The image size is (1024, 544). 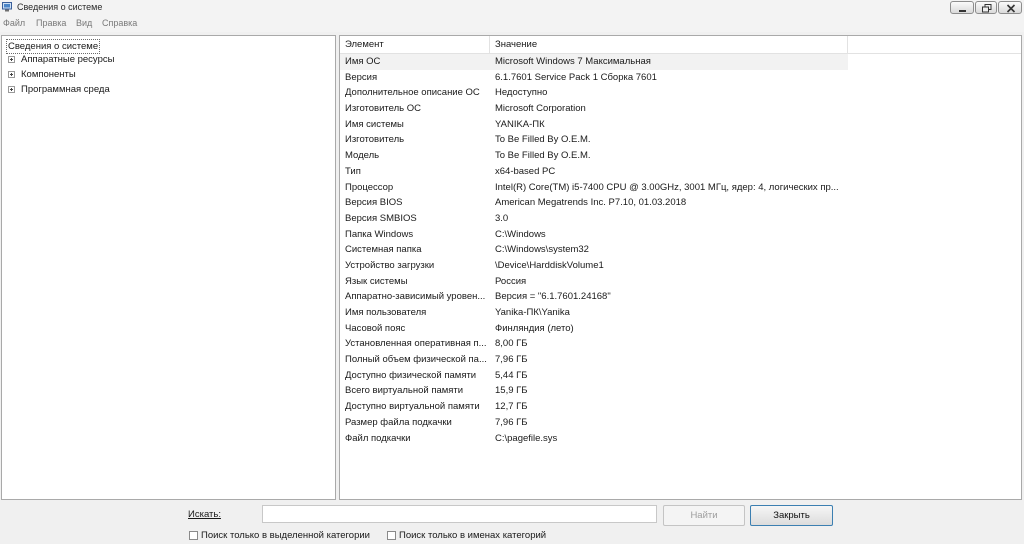 What do you see at coordinates (204, 514) in the screenshot?
I see `search-label: Искать:` at bounding box center [204, 514].